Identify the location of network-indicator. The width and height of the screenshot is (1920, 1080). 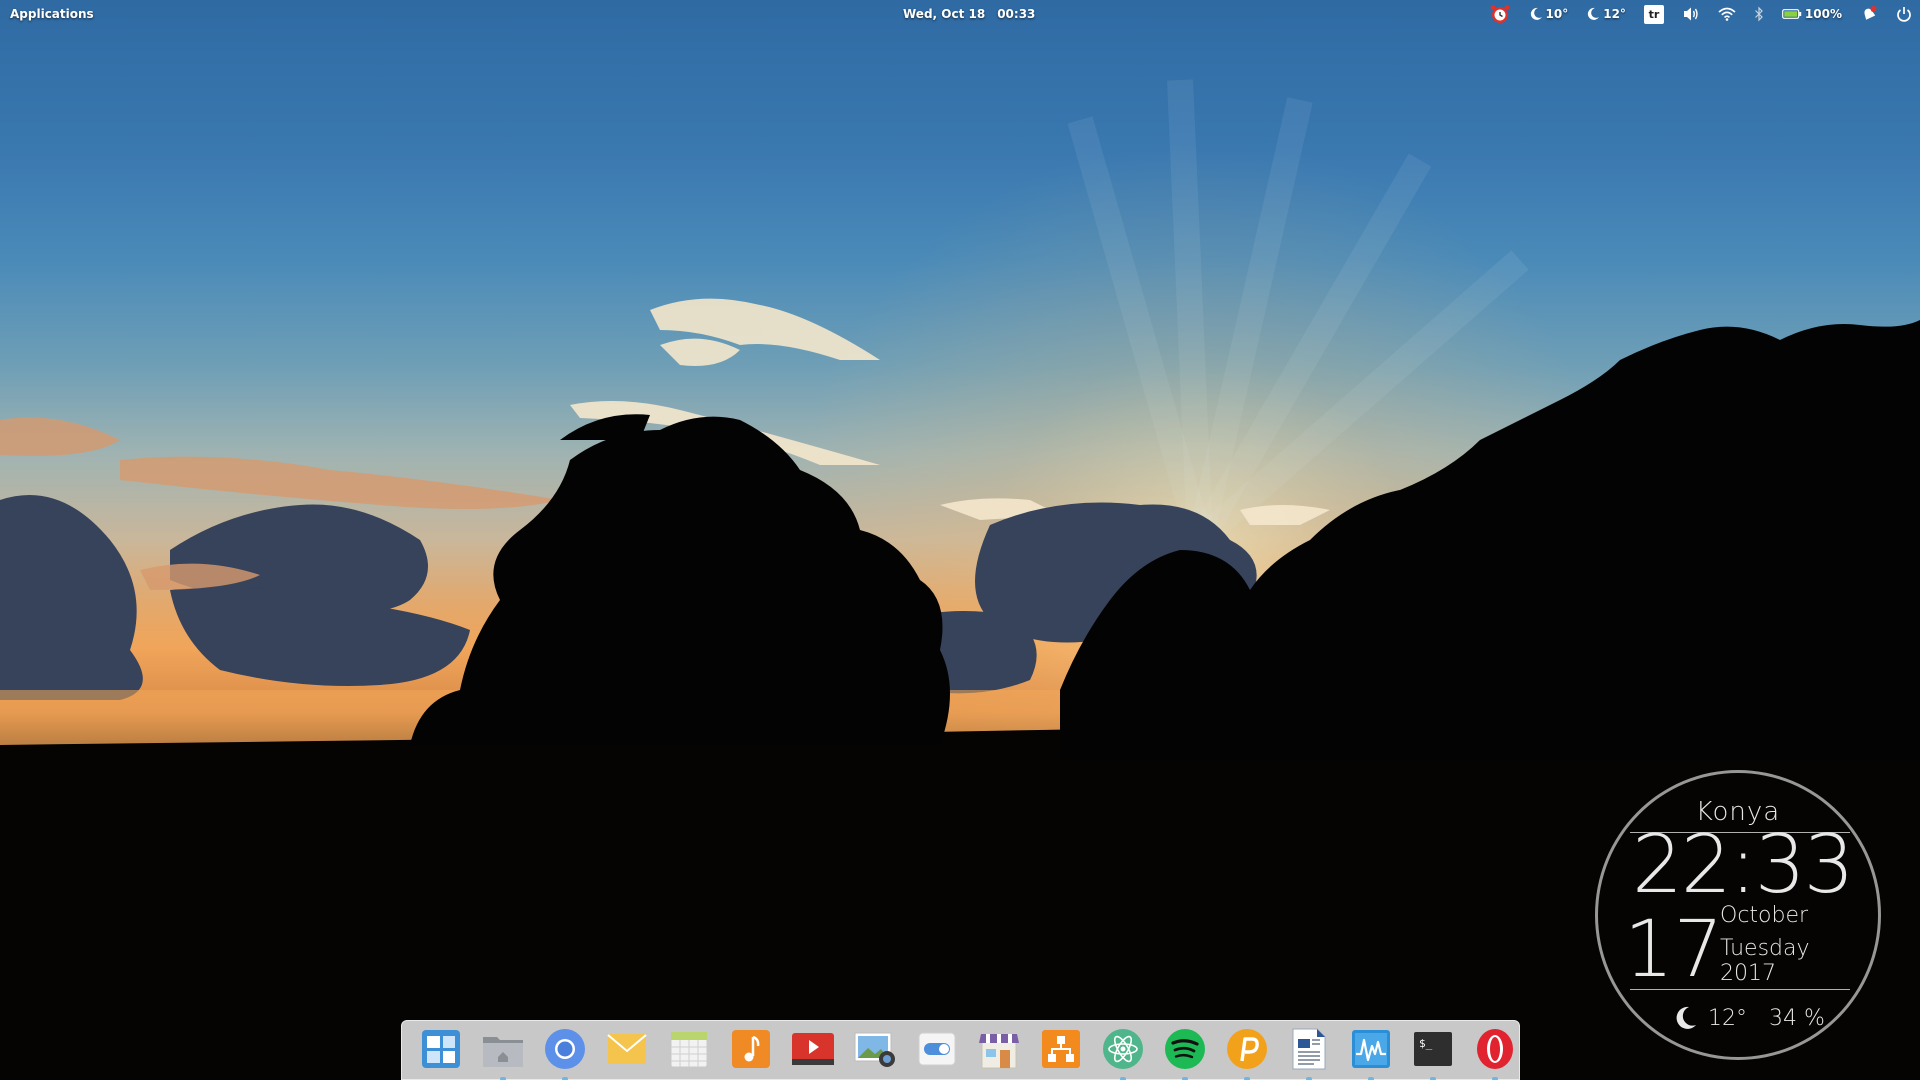
(1727, 14).